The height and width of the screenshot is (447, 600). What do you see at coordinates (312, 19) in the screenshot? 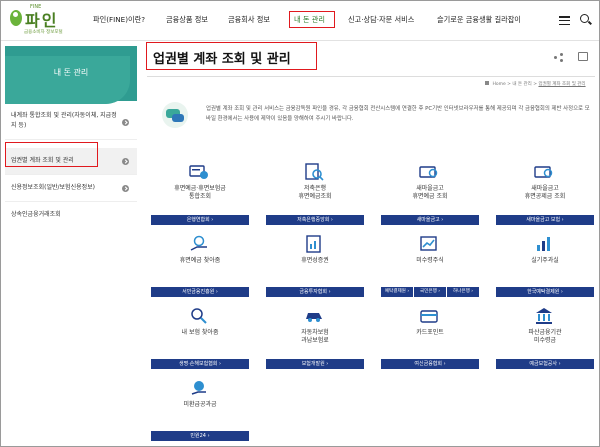
I see `nav-highlight-box` at bounding box center [312, 19].